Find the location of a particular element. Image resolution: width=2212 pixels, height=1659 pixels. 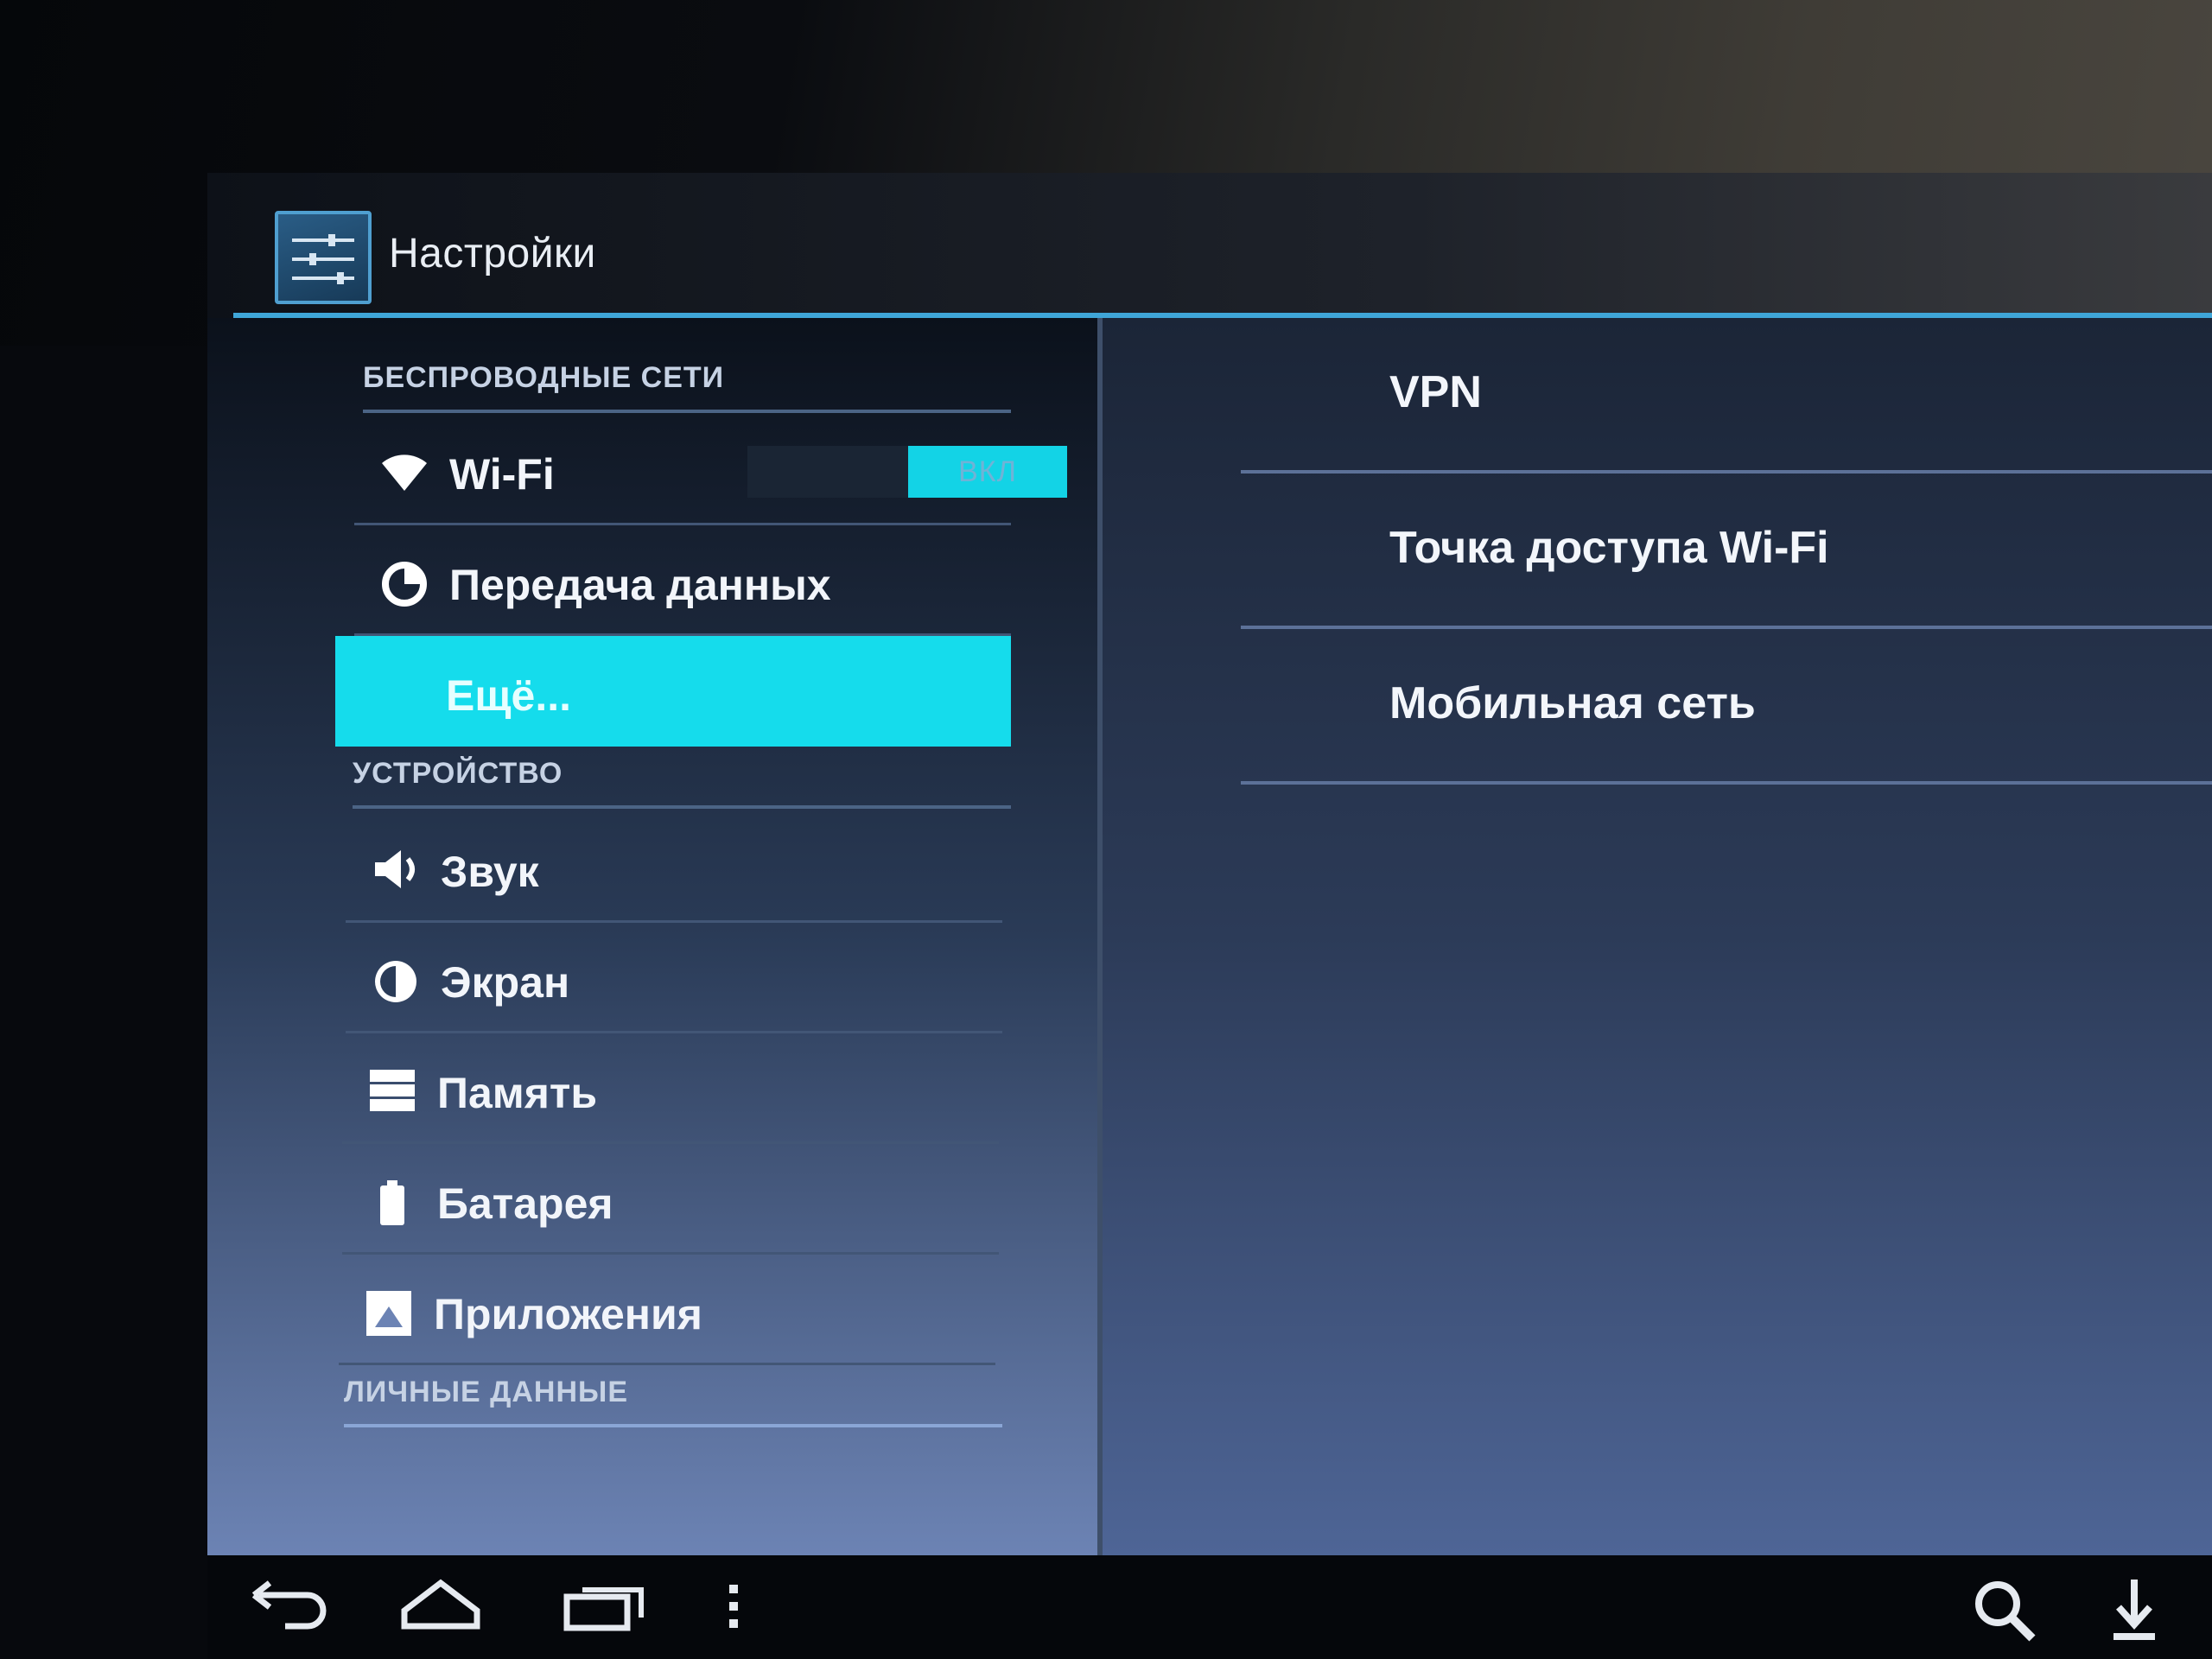

storage-icon is located at coordinates (392, 1090).